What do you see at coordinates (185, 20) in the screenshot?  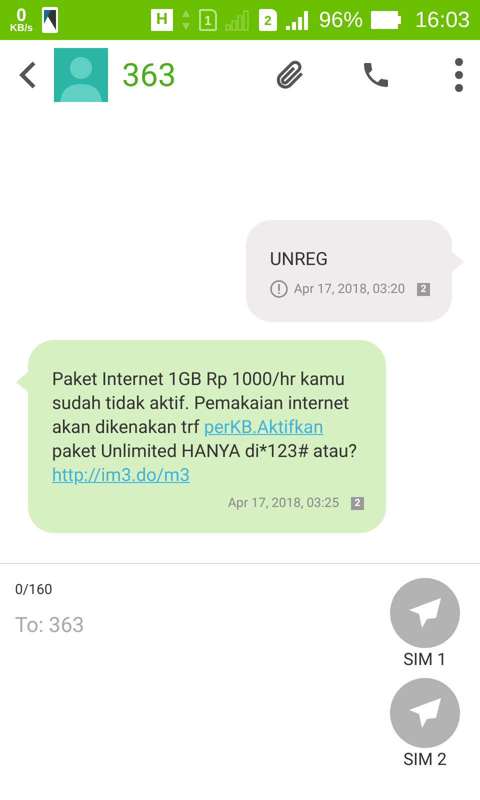 I see `data-arrows-icon` at bounding box center [185, 20].